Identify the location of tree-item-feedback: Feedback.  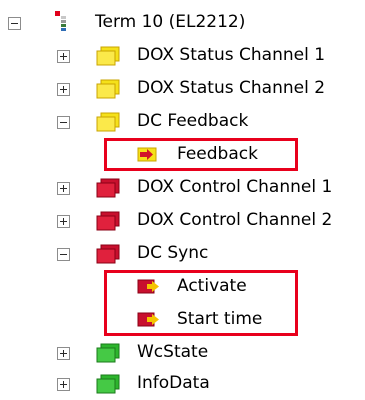
(182, 154).